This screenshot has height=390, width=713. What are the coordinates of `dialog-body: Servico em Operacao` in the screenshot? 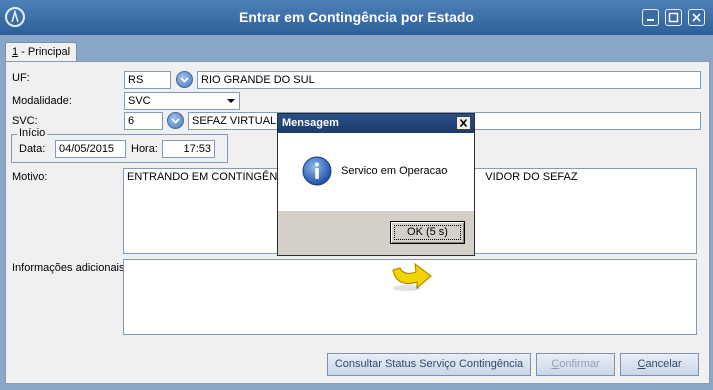 It's located at (376, 172).